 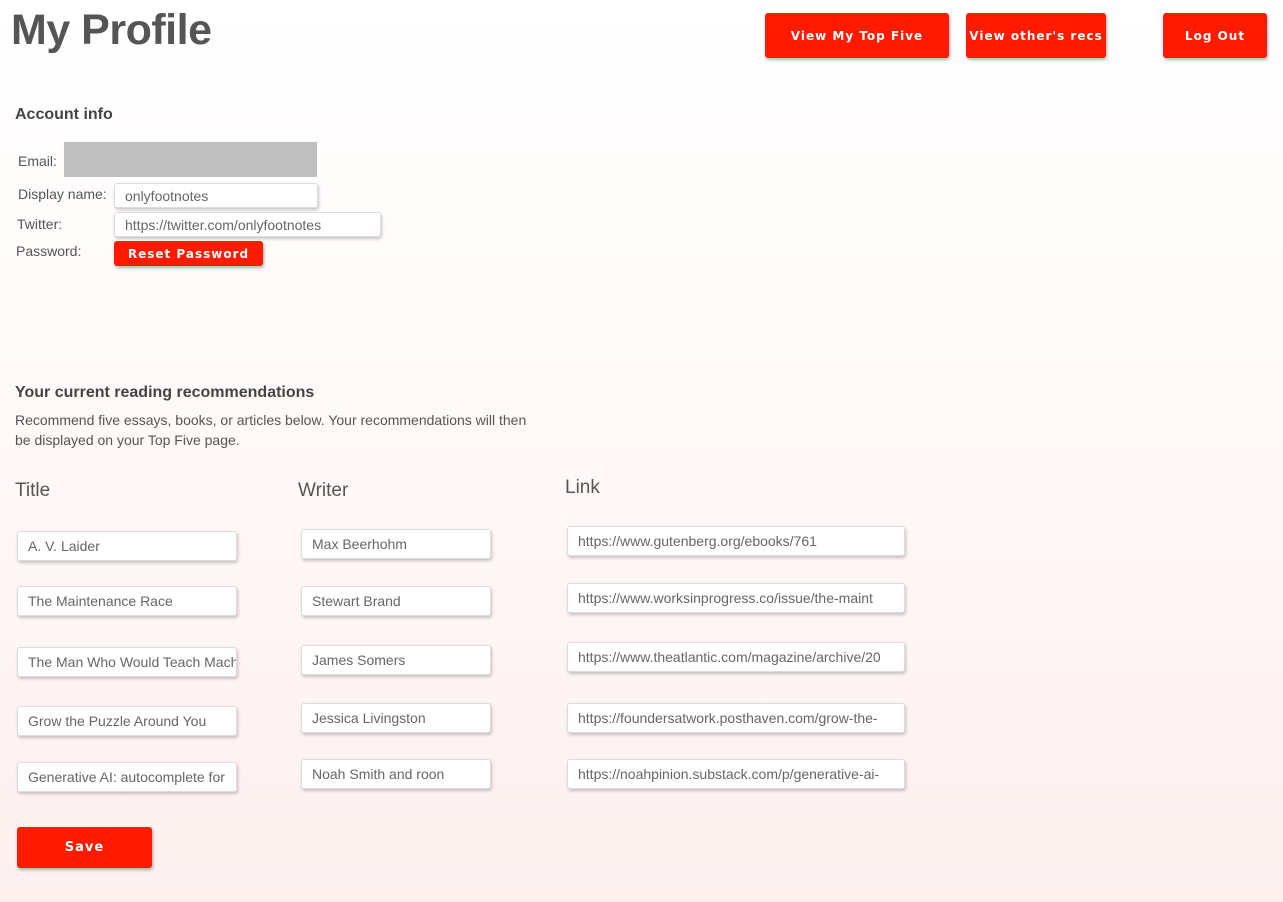 What do you see at coordinates (582, 487) in the screenshot?
I see `link-column-header: Link` at bounding box center [582, 487].